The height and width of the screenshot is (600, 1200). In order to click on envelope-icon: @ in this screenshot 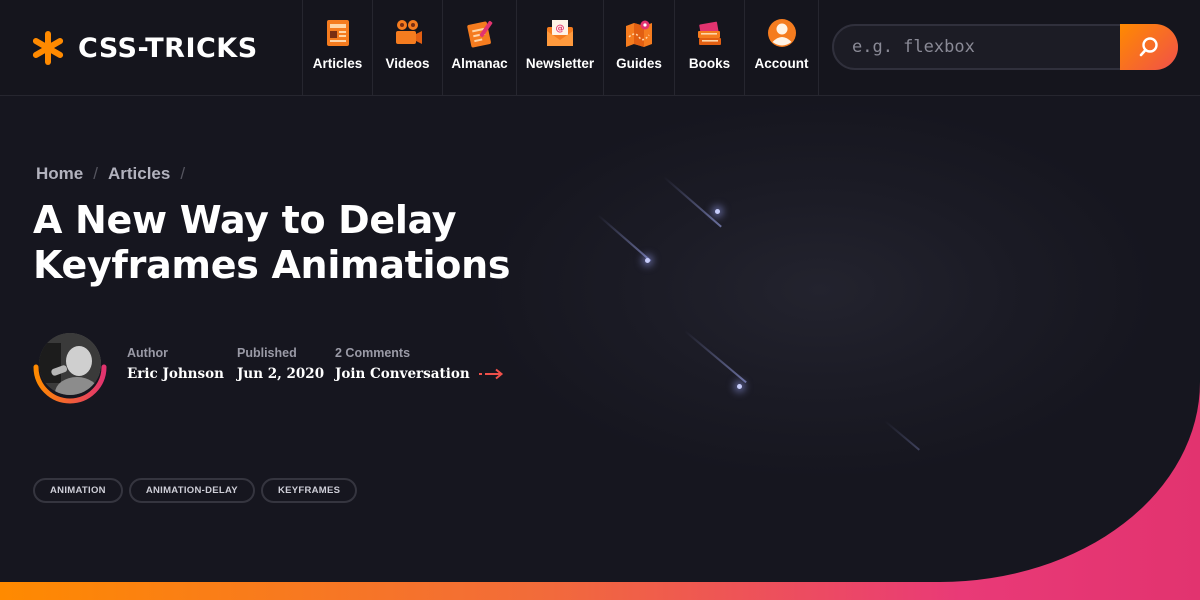, I will do `click(560, 33)`.